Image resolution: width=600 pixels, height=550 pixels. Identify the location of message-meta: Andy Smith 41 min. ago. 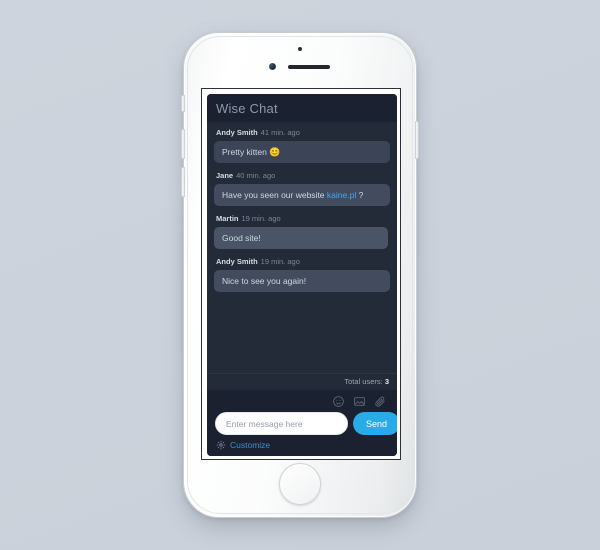
(303, 133).